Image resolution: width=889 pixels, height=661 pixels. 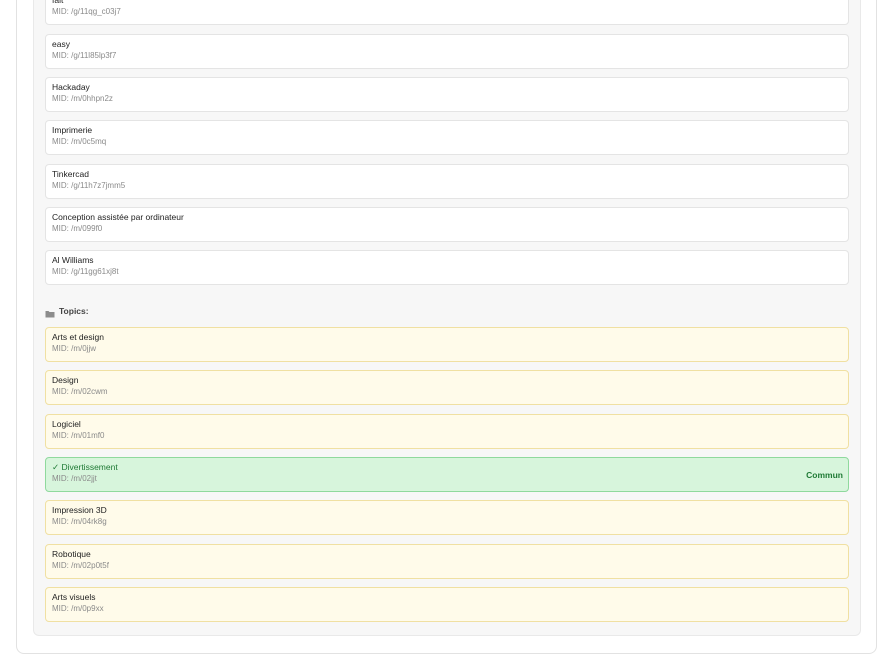 I want to click on topic-item: Impression 3D MID: /m/04rk8g, so click(x=447, y=517).